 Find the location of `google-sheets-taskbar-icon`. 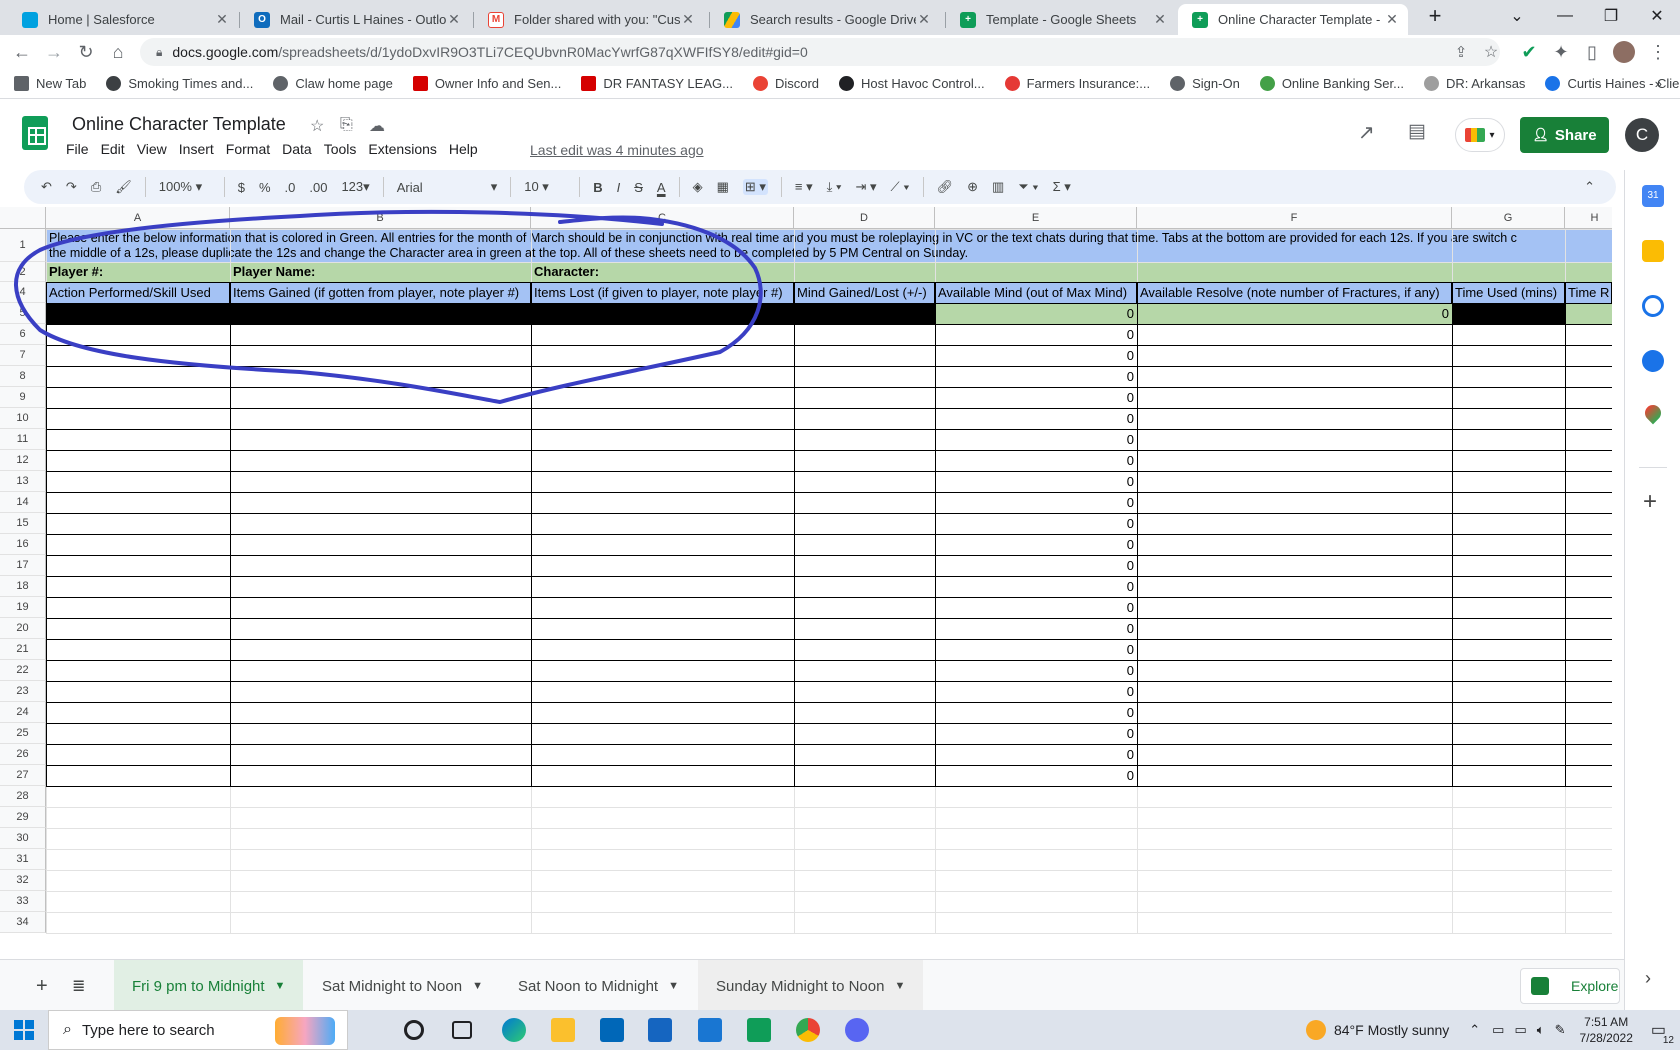

google-sheets-taskbar-icon is located at coordinates (759, 1030).